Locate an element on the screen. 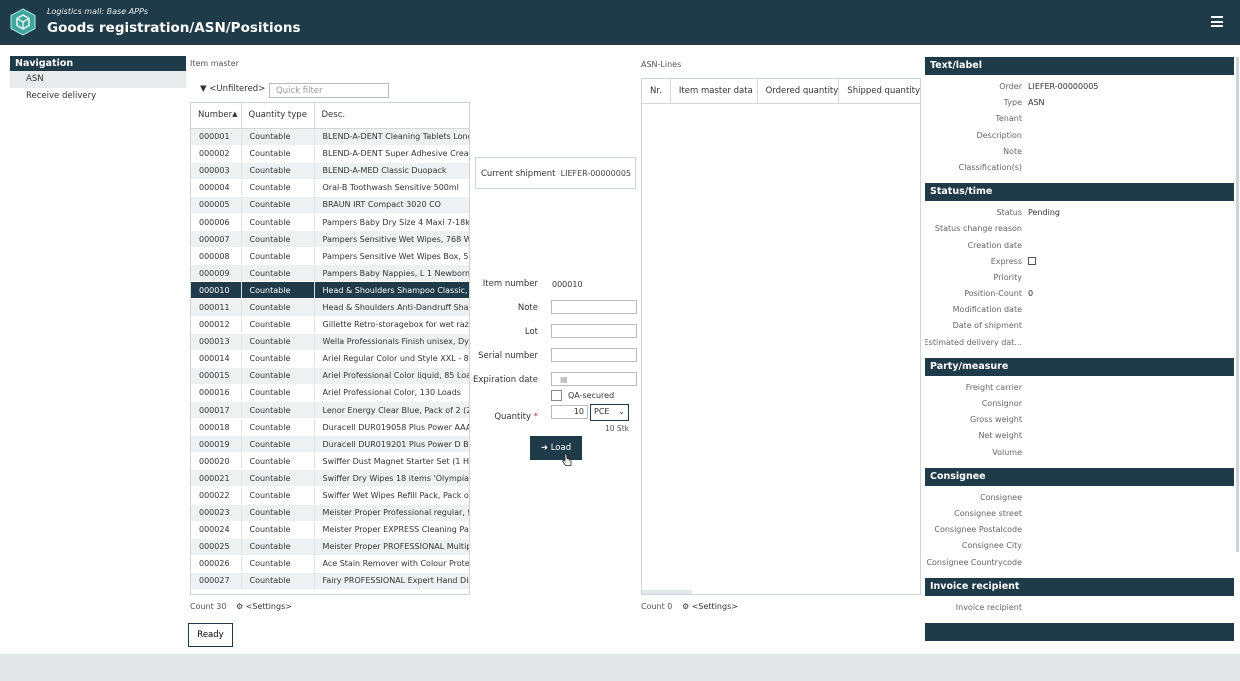  note-input is located at coordinates (594, 307).